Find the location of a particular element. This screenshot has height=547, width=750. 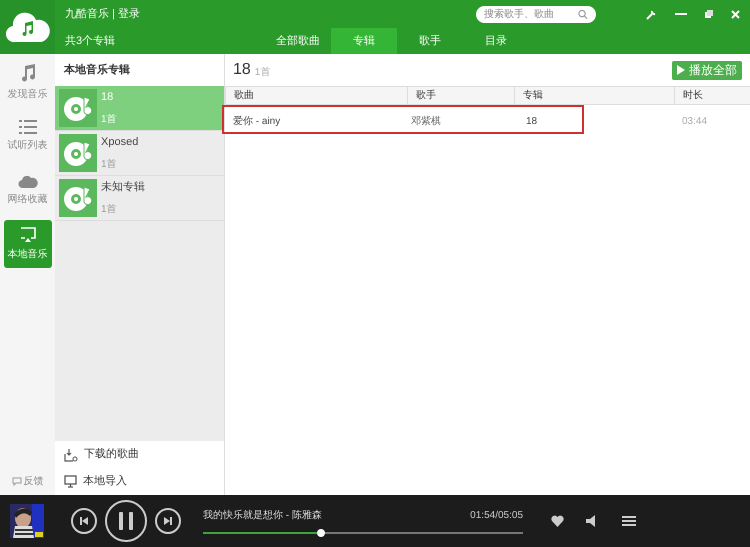

album-item: Xposed 1首 is located at coordinates (139, 153).